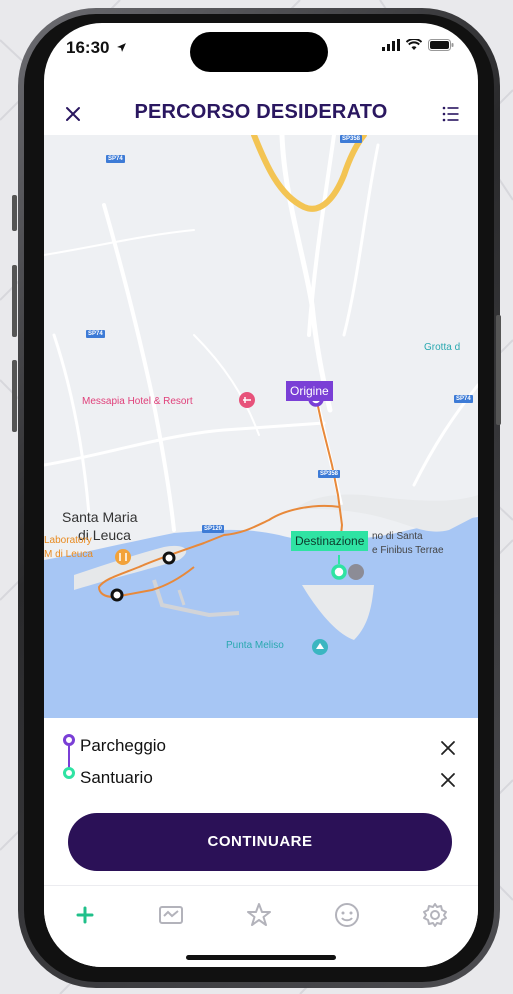  I want to click on action-button, so click(14, 213).